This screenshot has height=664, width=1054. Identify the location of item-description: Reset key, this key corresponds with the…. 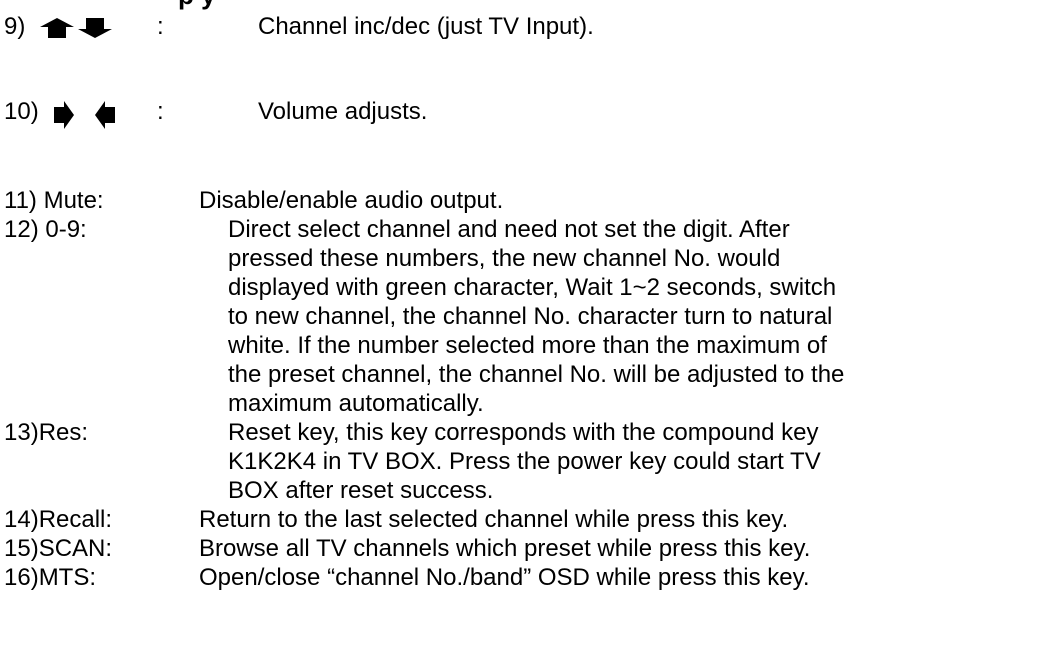
(523, 432).